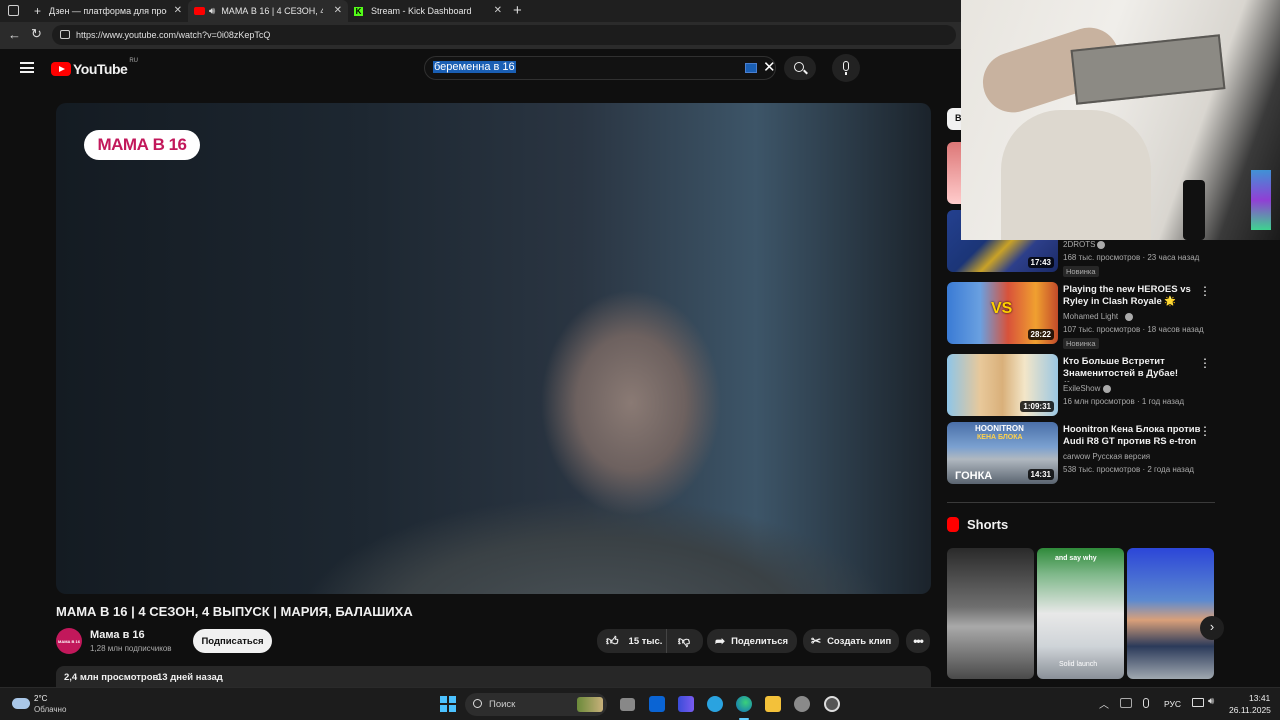  Describe the element at coordinates (751, 68) in the screenshot. I see `keyboard-icon` at that location.